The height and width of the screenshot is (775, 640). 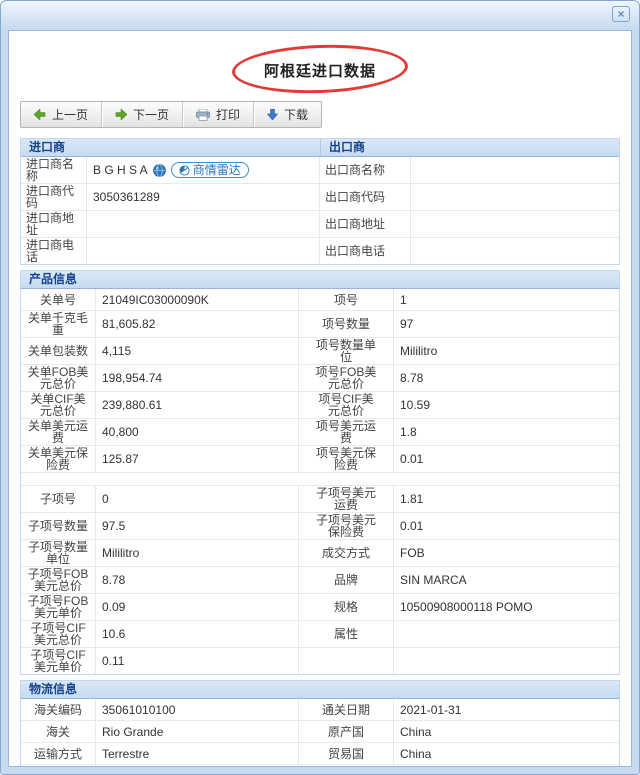 I want to click on table-row: 运输方式 Terrestre 贸易国 China, so click(x=320, y=754).